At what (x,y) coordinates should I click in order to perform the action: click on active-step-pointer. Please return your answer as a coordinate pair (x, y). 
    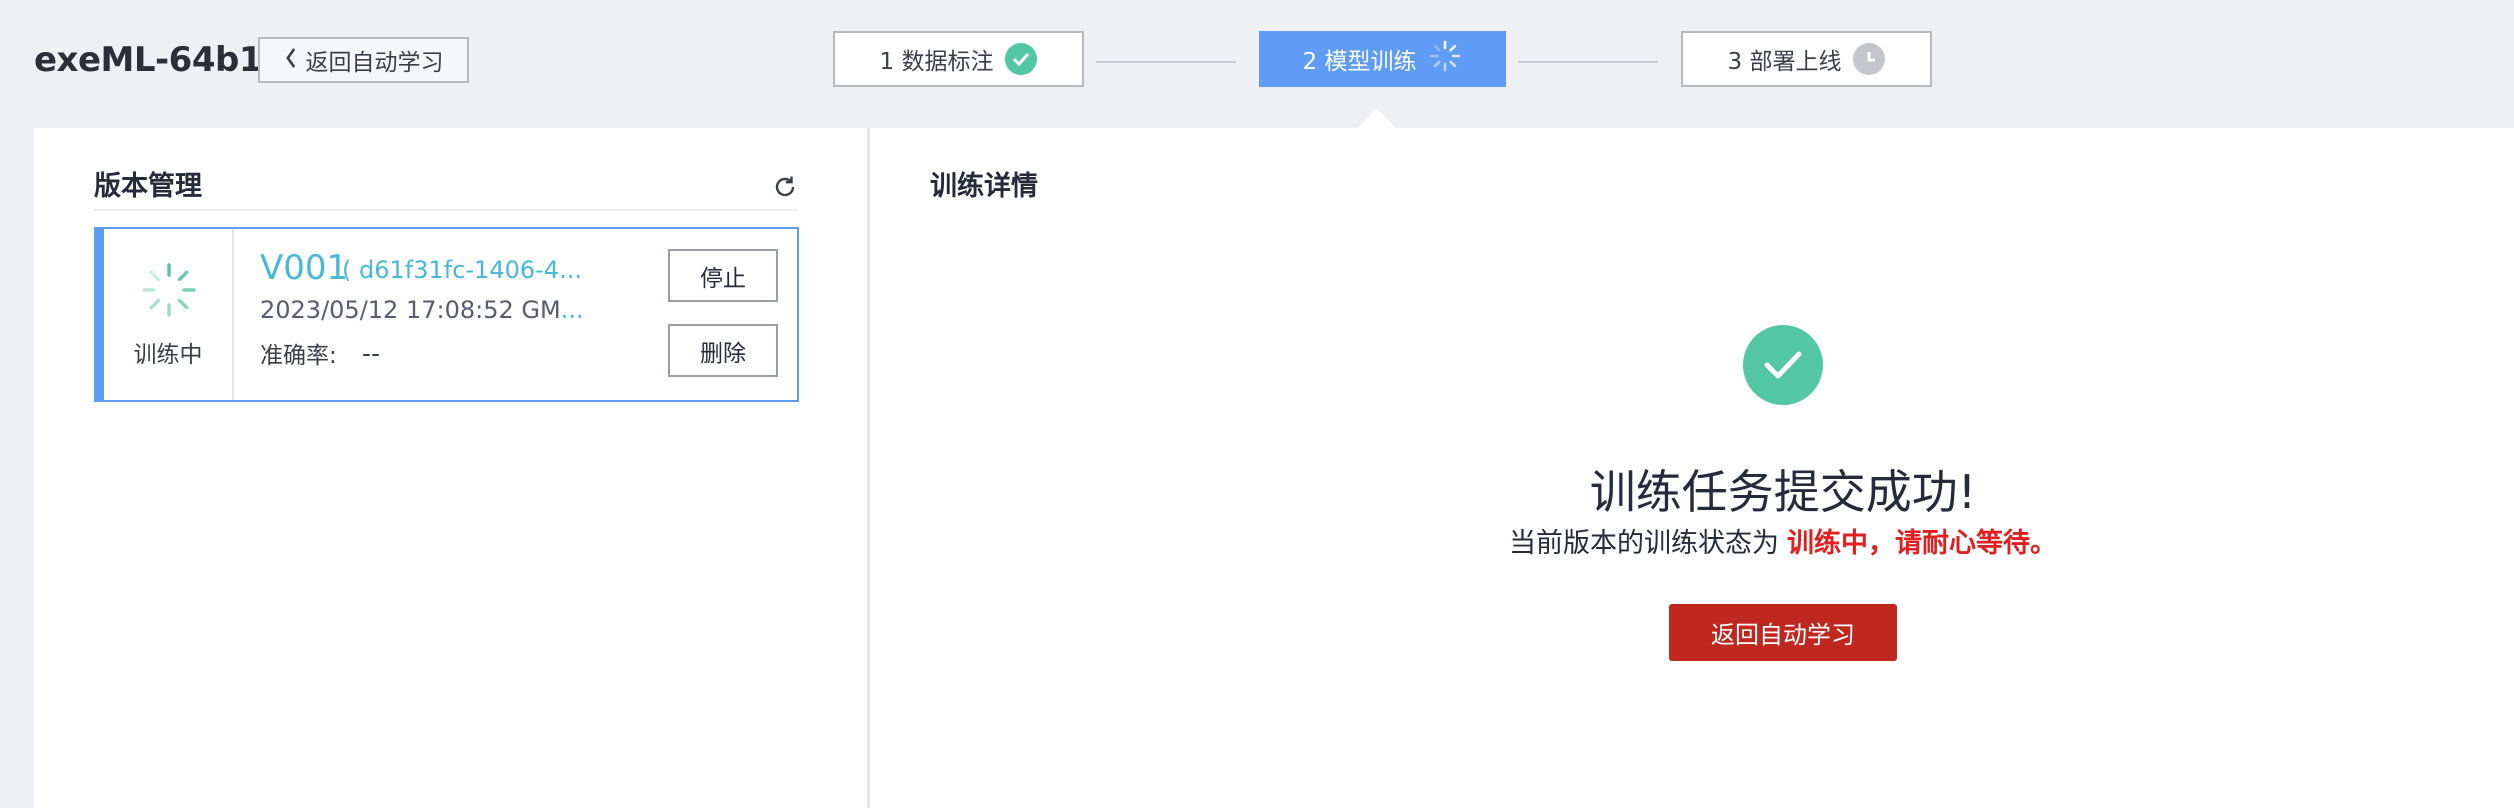
    Looking at the image, I should click on (1377, 118).